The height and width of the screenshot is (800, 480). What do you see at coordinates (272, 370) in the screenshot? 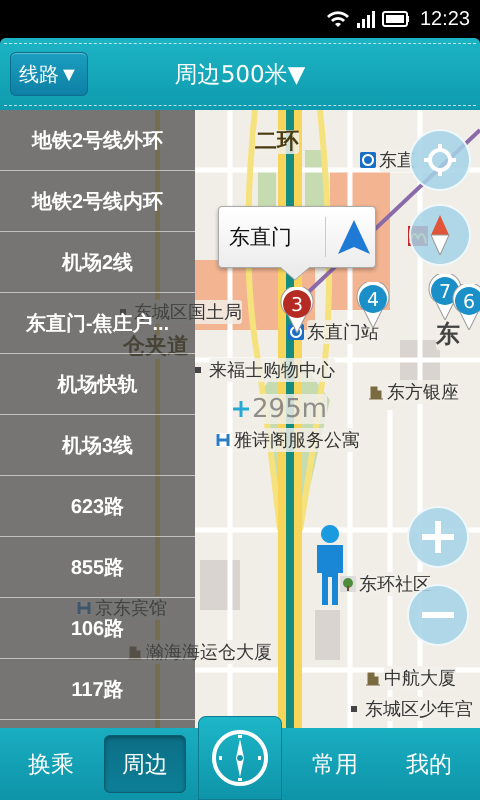
I see `map-place-label: 来福士购物中心` at bounding box center [272, 370].